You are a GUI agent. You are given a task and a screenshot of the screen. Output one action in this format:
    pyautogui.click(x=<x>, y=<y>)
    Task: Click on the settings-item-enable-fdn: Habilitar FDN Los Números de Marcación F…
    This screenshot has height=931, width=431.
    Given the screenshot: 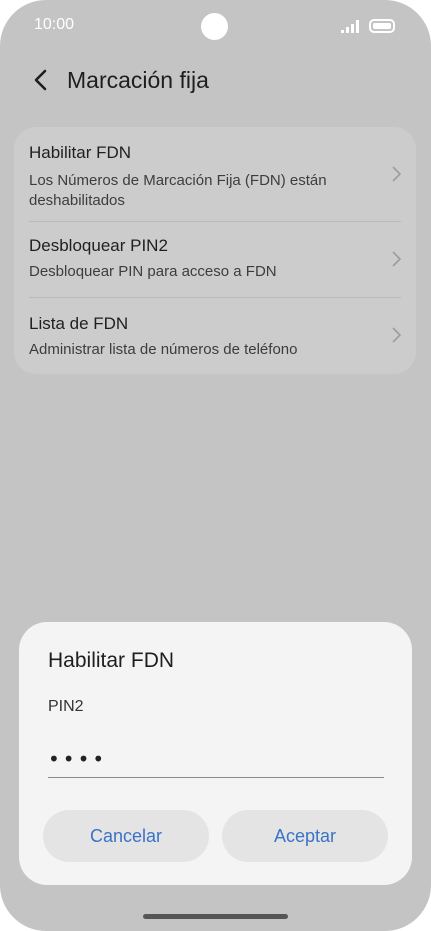 What is the action you would take?
    pyautogui.click(x=215, y=174)
    